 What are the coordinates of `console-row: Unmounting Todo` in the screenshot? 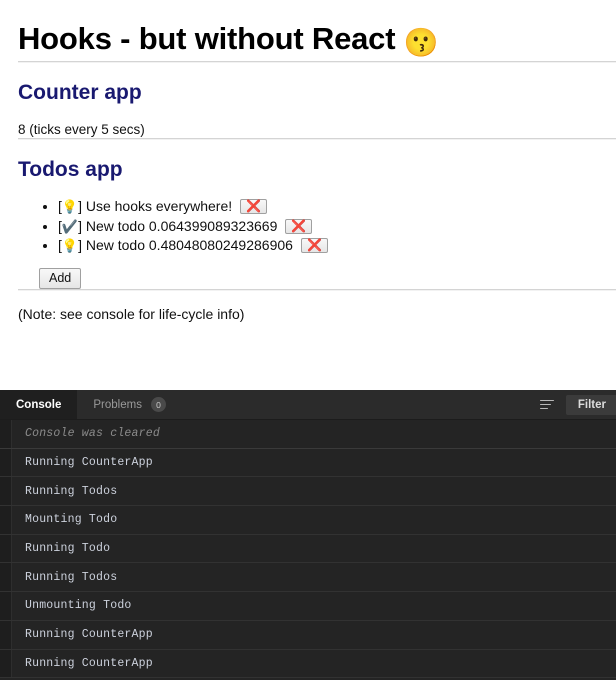 It's located at (308, 606).